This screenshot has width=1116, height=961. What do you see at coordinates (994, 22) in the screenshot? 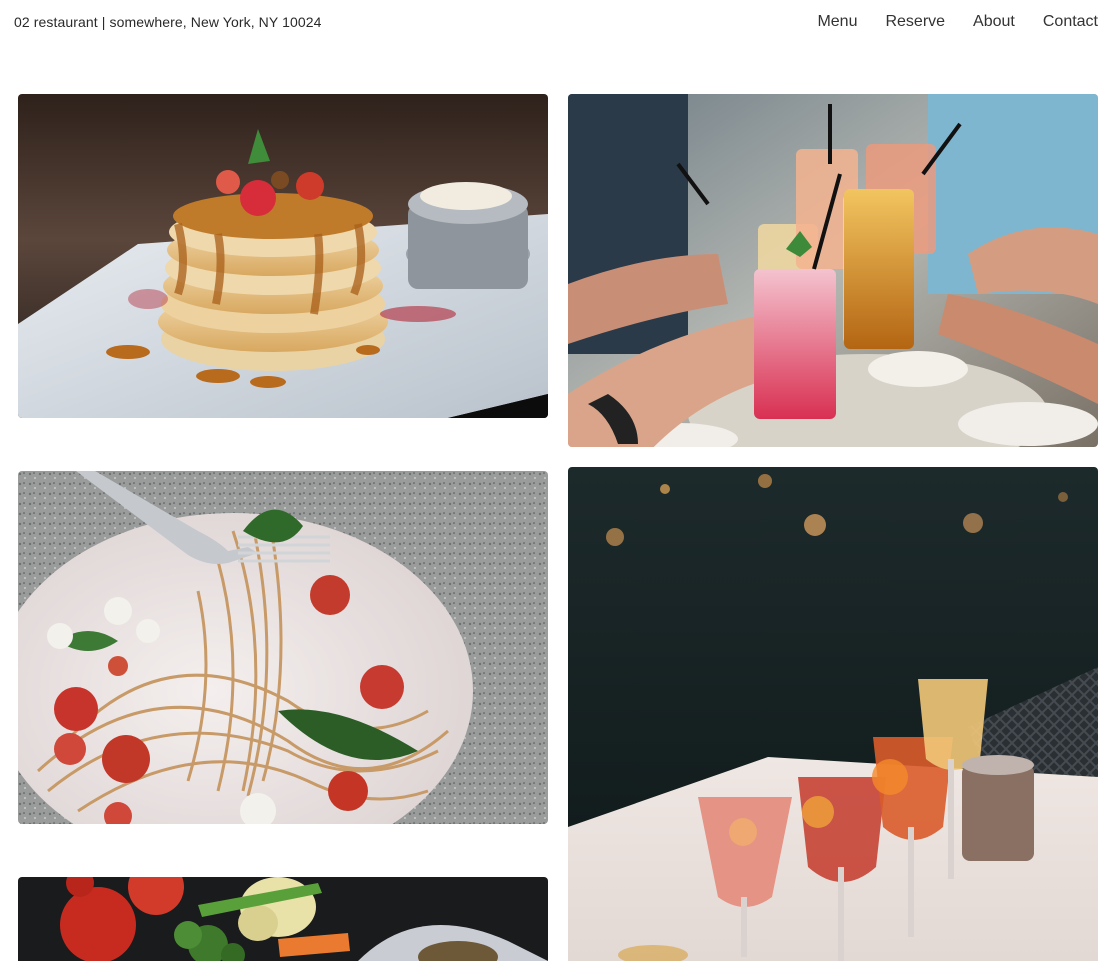
I see `nav-about-link: About` at bounding box center [994, 22].